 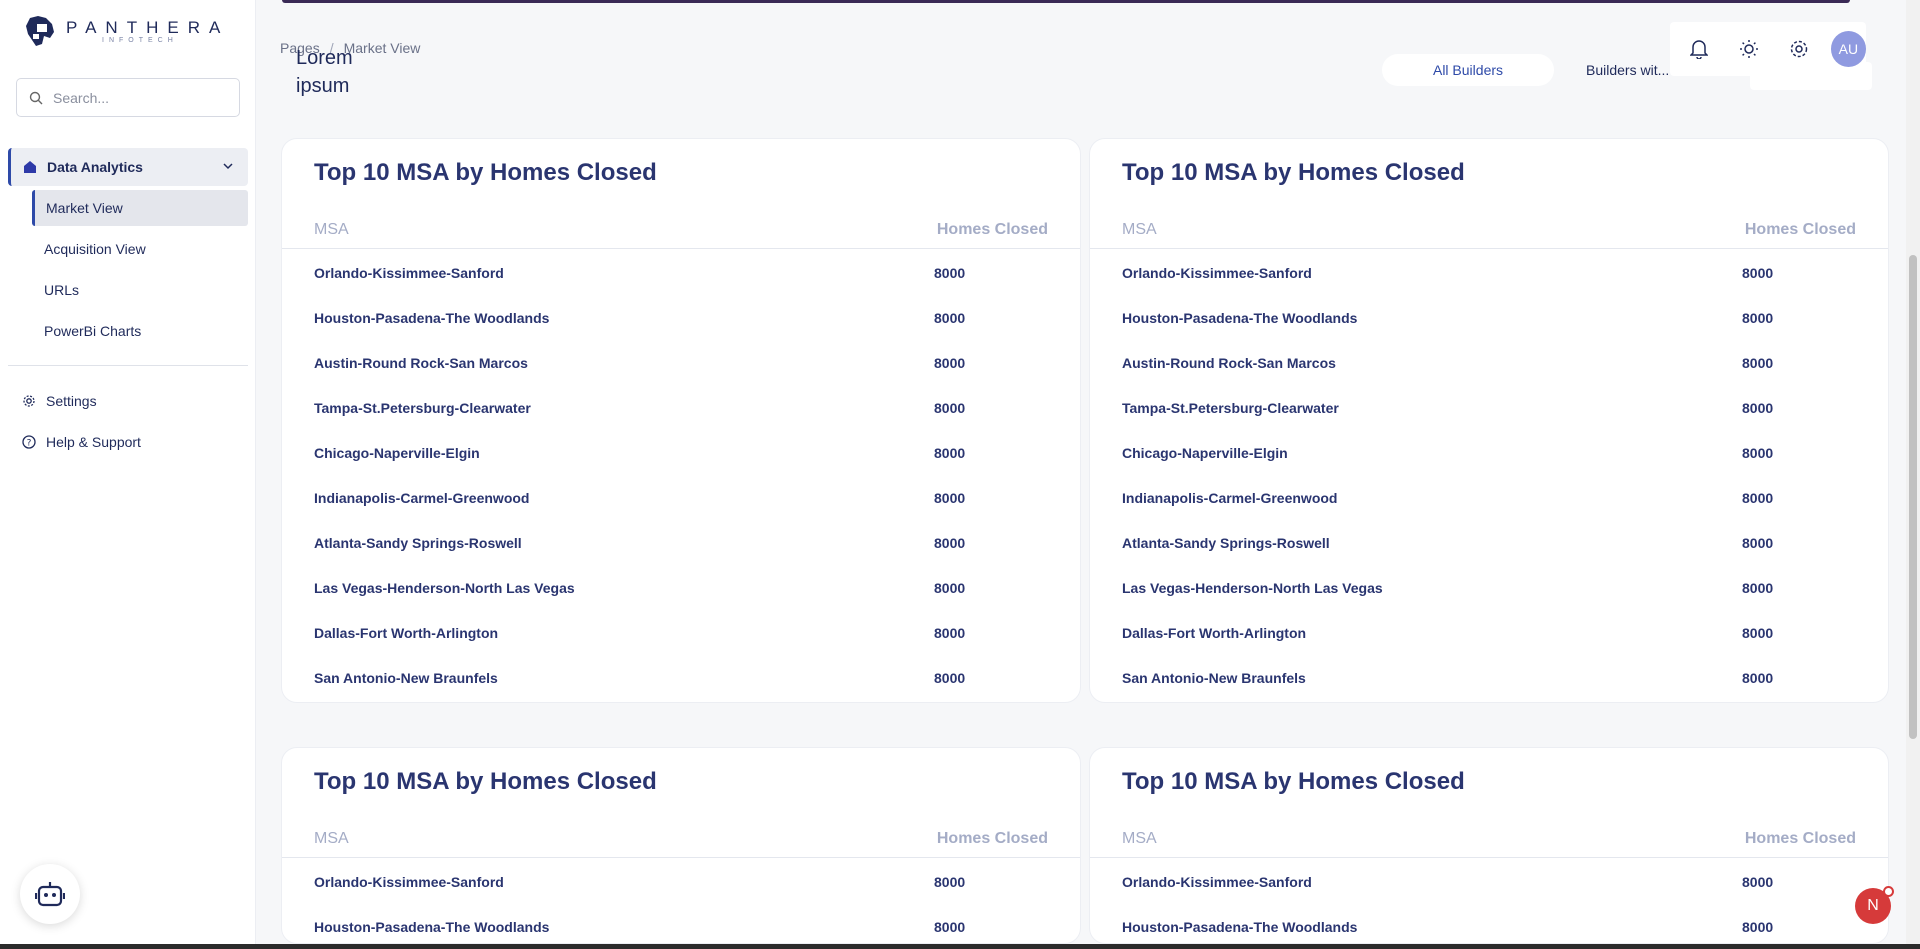 I want to click on gear-icon, so click(x=29, y=401).